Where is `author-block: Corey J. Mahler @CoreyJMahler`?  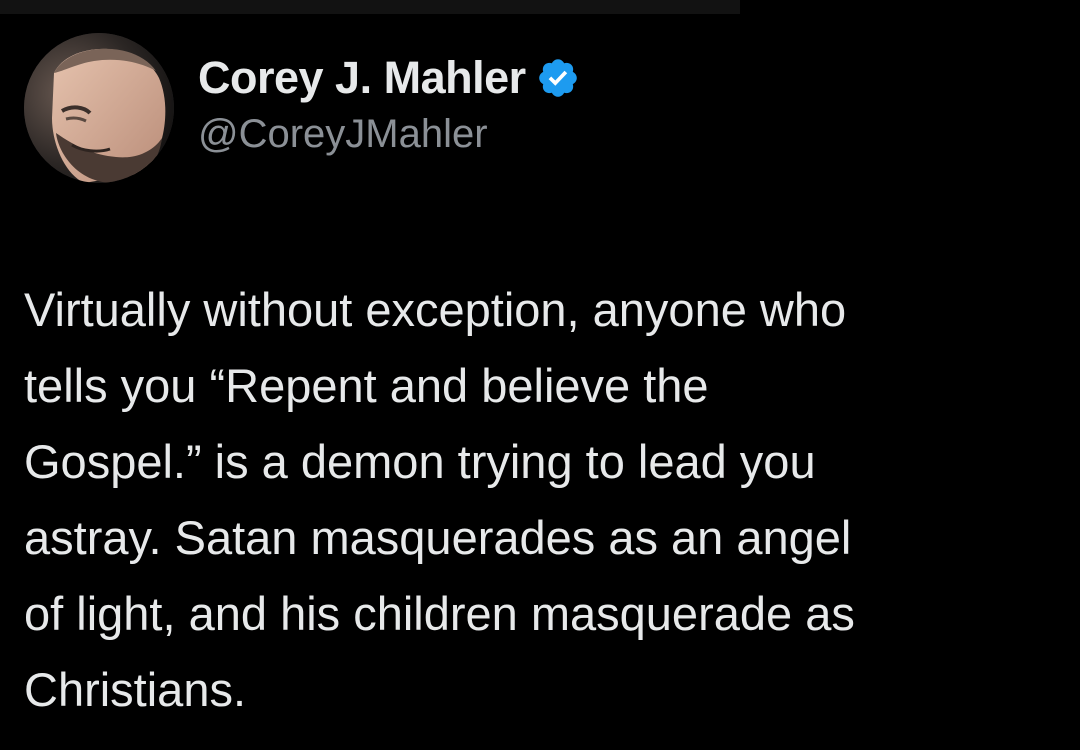
author-block: Corey J. Mahler @CoreyJMahler is located at coordinates (389, 103).